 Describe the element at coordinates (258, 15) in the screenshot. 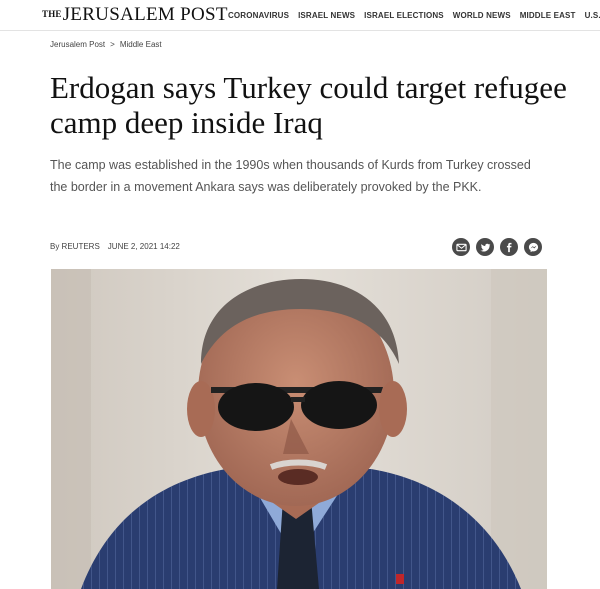

I see `nav-coronavirus: CORONAVIRUS` at that location.